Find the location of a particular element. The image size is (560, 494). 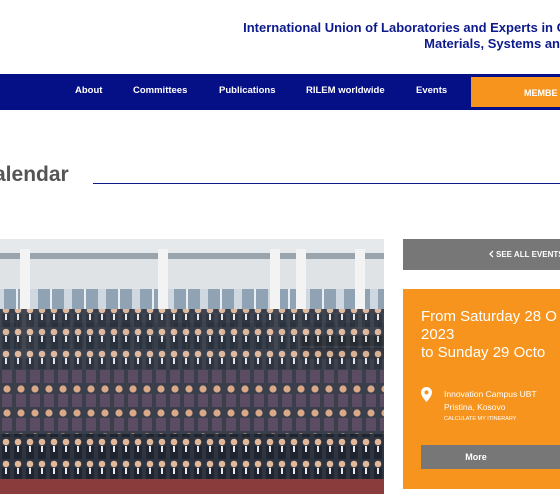

page-title: alendar is located at coordinates (34, 174).